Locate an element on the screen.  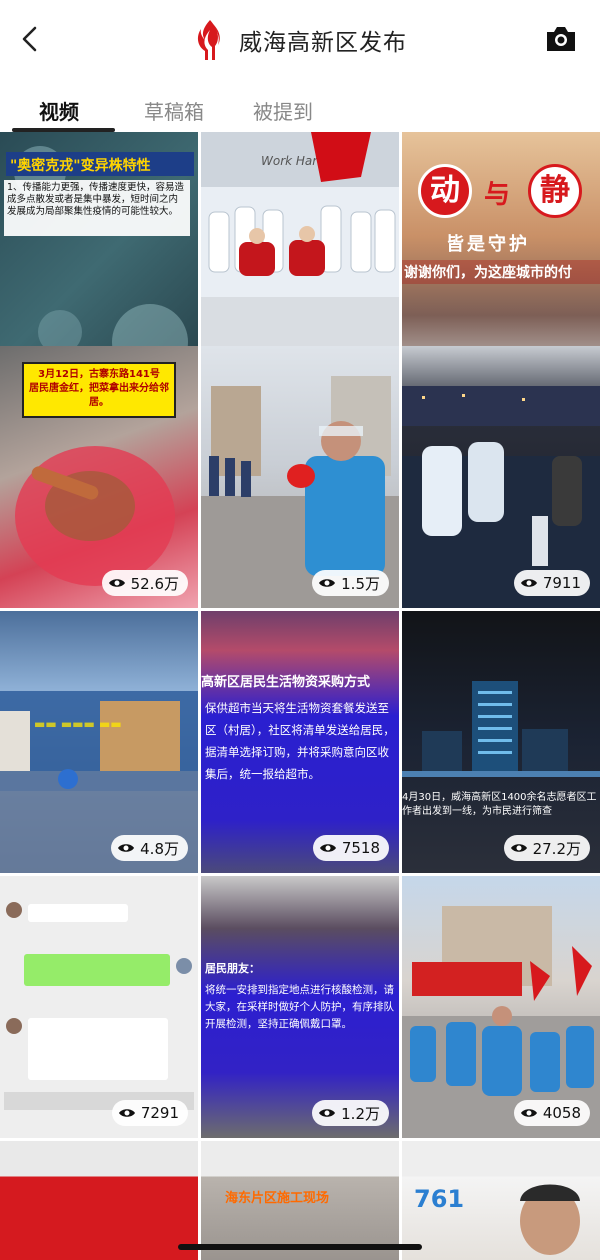
view-count: 7291 is located at coordinates (149, 1113).